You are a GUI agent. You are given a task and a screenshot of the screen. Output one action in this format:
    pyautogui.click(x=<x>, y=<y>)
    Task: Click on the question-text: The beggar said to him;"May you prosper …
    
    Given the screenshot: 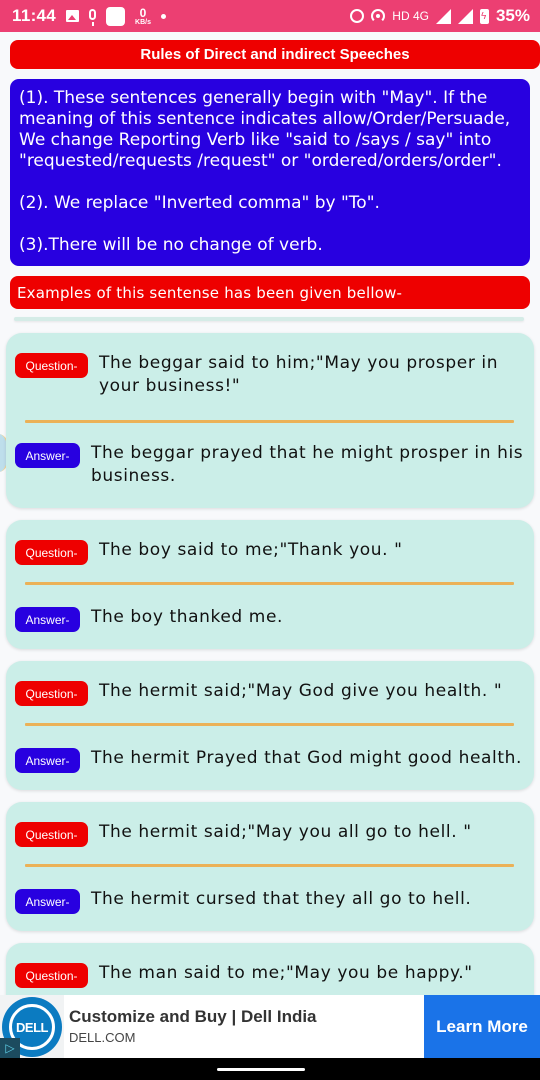 What is the action you would take?
    pyautogui.click(x=299, y=374)
    